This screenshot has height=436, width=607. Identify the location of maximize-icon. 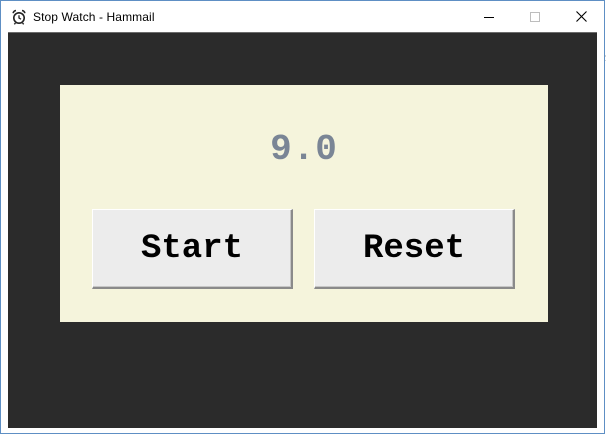
(535, 16).